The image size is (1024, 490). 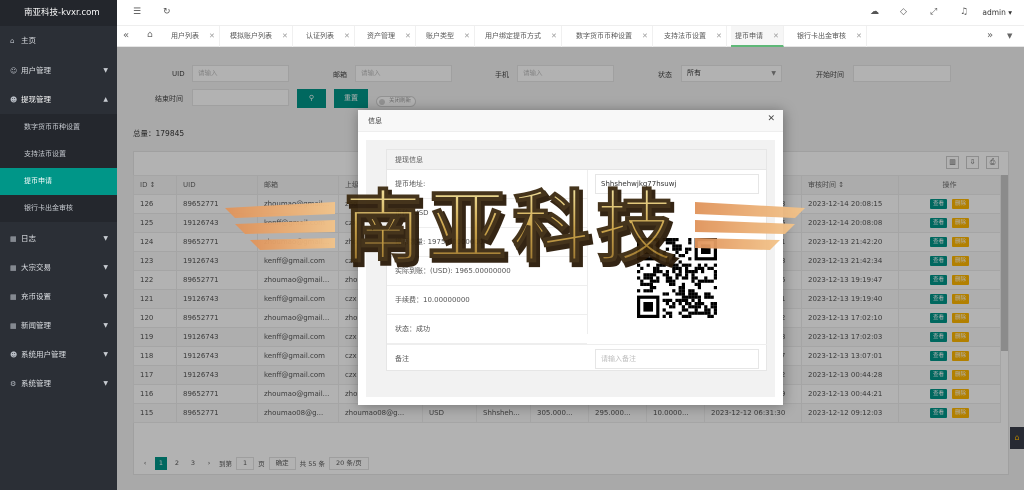 I want to click on home-tab-icon: ⌂, so click(x=150, y=35).